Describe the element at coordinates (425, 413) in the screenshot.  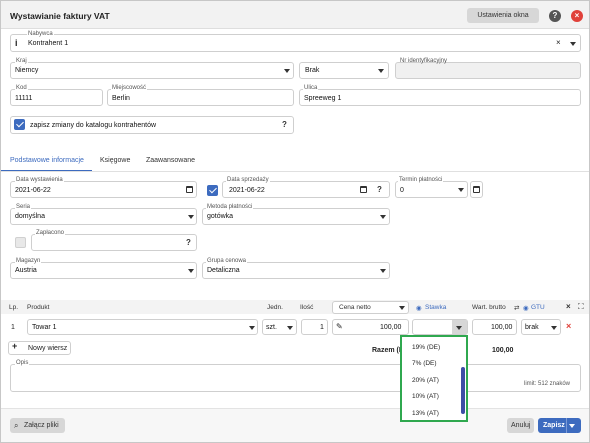
I see `rate-option: 13% (AT)` at that location.